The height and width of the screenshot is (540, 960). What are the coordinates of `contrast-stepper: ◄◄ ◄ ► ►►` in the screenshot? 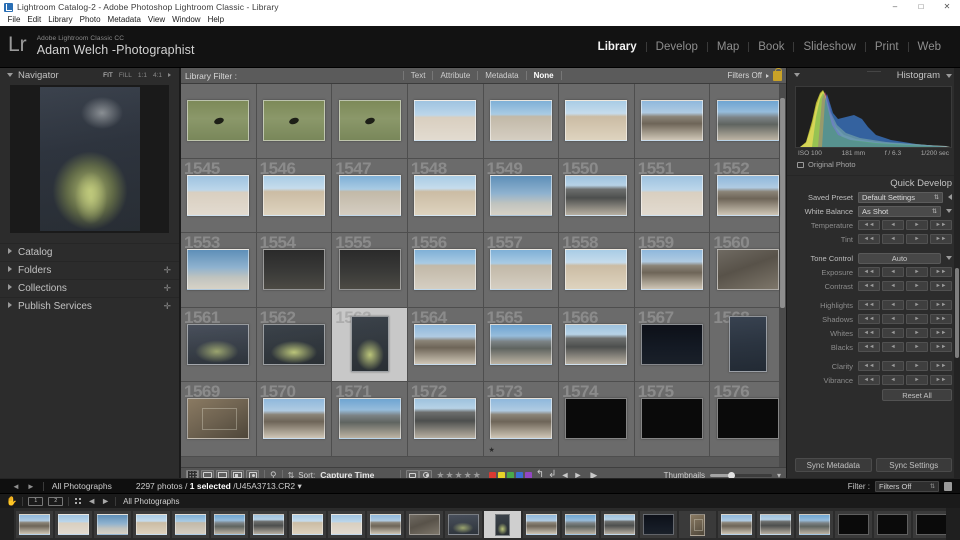 It's located at (905, 286).